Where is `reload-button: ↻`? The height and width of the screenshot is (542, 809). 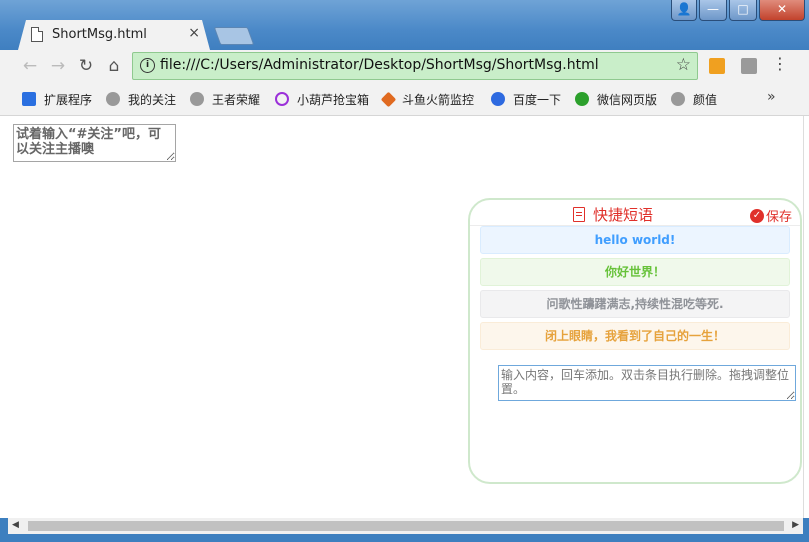
reload-button: ↻ is located at coordinates (86, 66).